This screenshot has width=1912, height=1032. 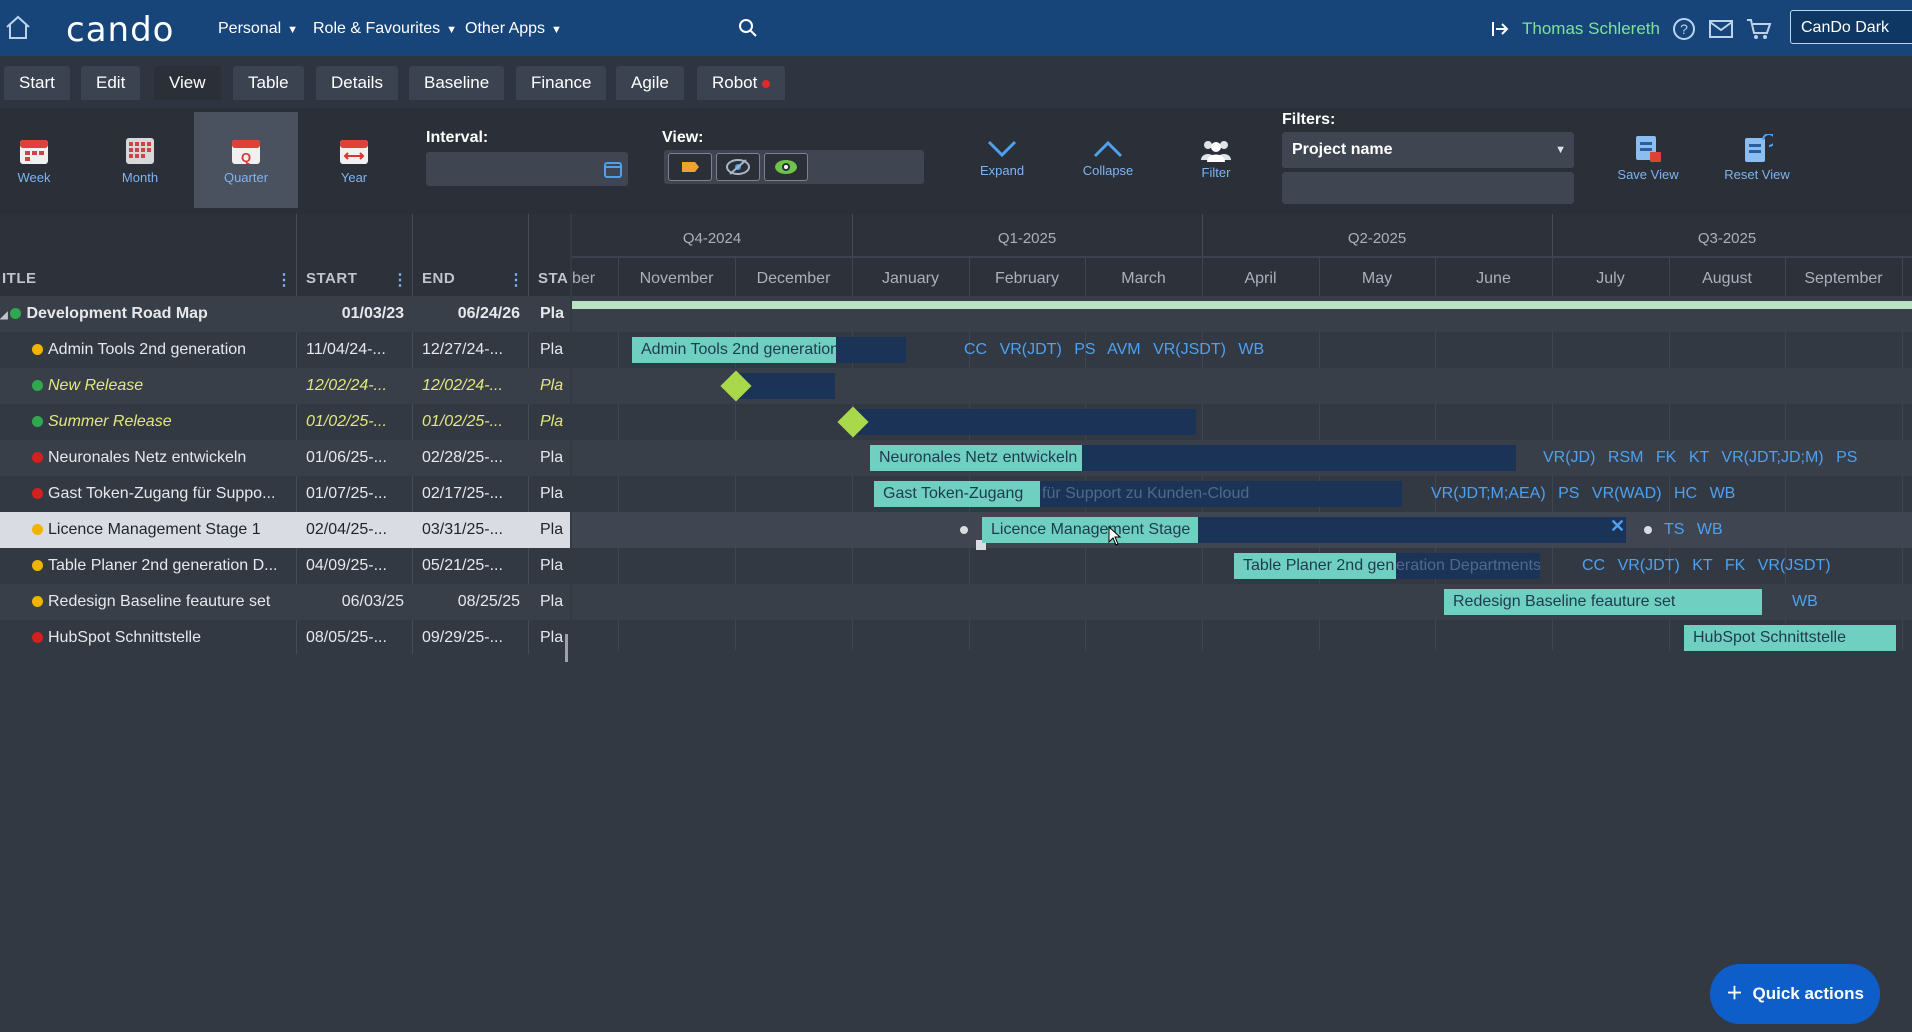 What do you see at coordinates (741, 83) in the screenshot?
I see `tab-robot: Robot` at bounding box center [741, 83].